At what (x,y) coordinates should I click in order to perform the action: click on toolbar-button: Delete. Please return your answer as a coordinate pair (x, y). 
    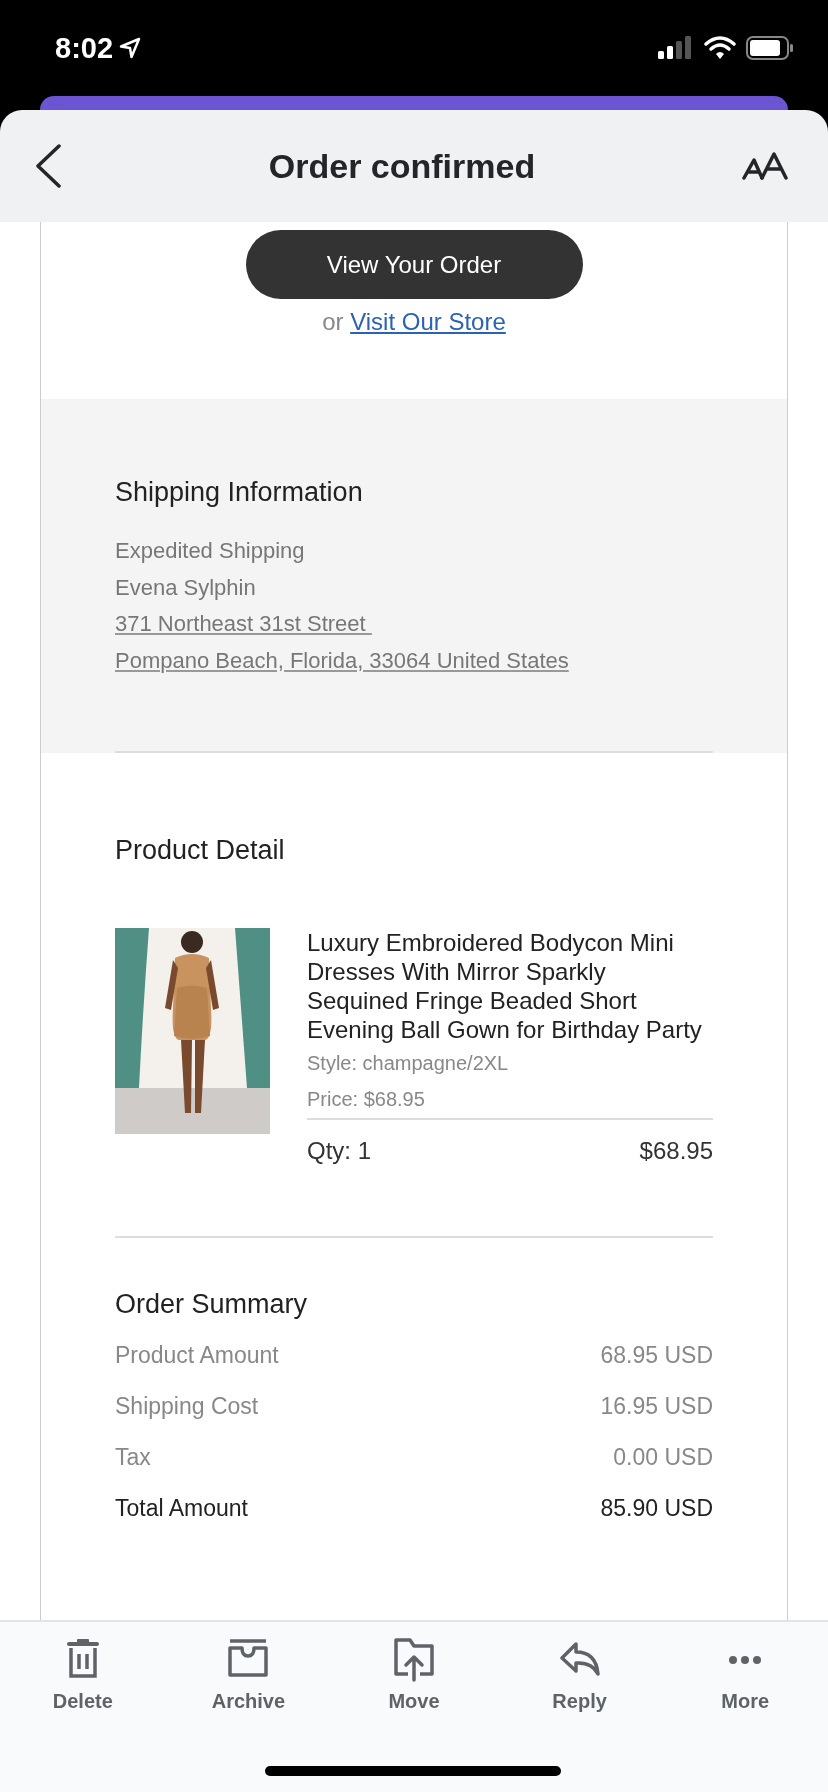
    Looking at the image, I should click on (82, 1675).